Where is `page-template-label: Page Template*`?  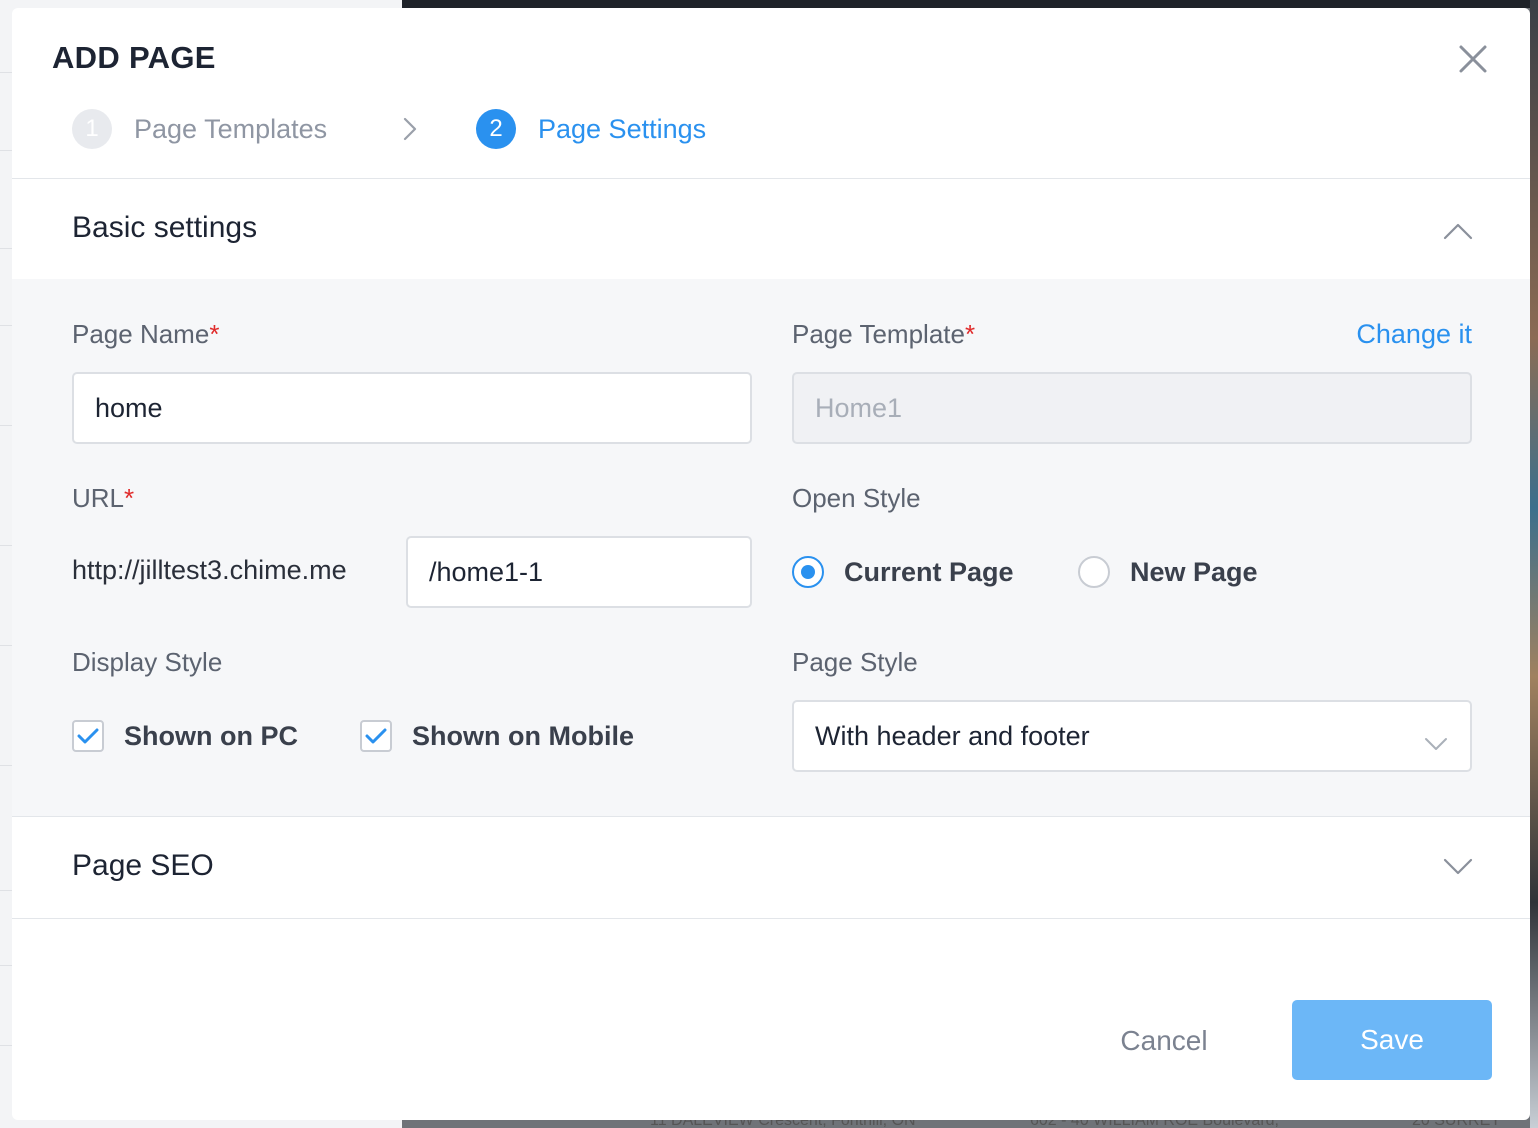
page-template-label: Page Template* is located at coordinates (884, 334).